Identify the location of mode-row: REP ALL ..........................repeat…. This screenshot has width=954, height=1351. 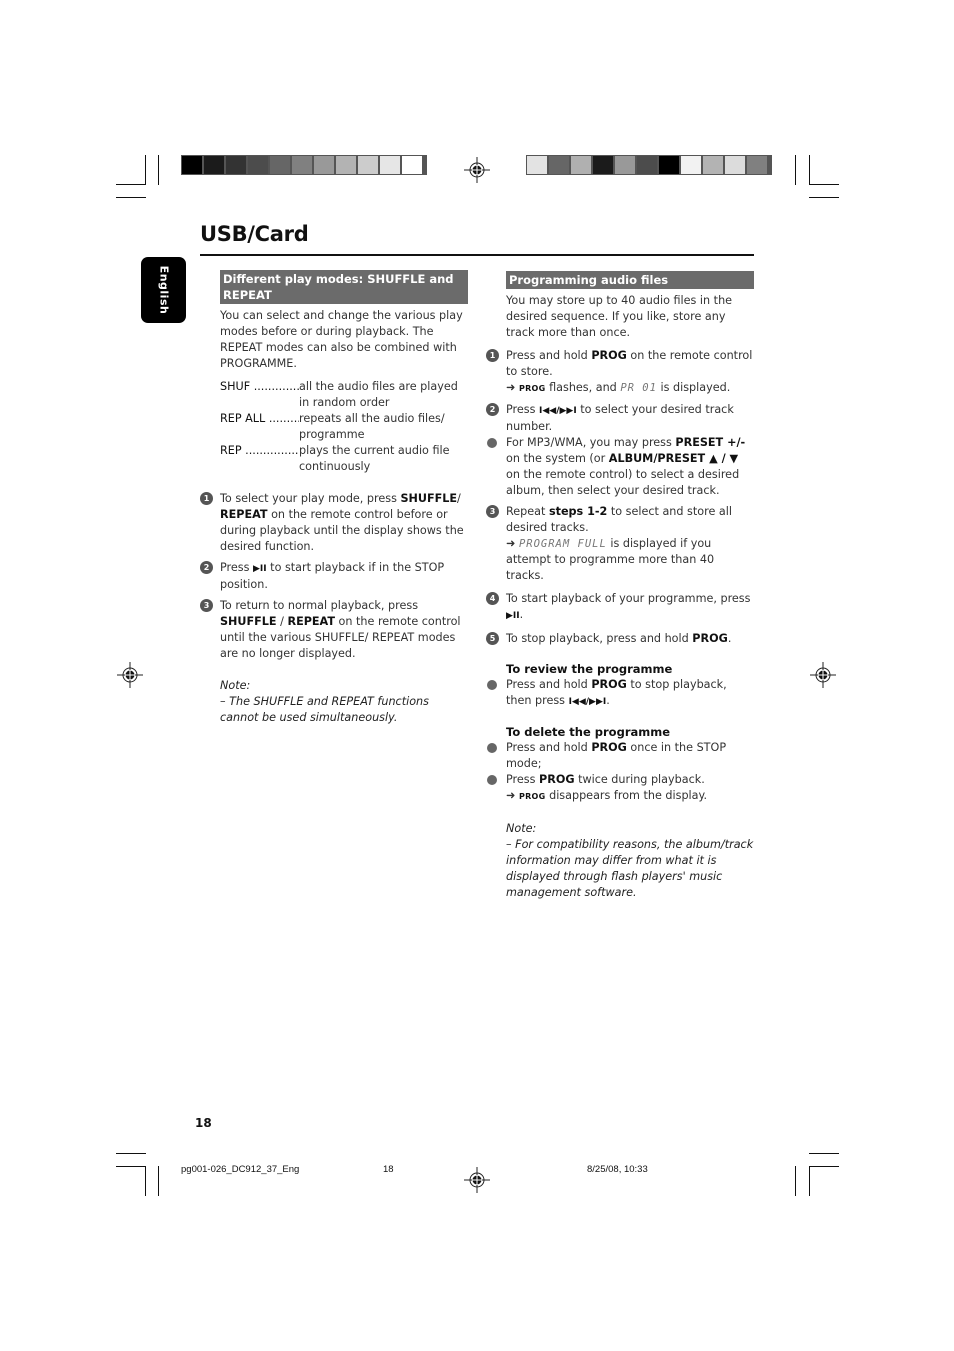
(332, 426).